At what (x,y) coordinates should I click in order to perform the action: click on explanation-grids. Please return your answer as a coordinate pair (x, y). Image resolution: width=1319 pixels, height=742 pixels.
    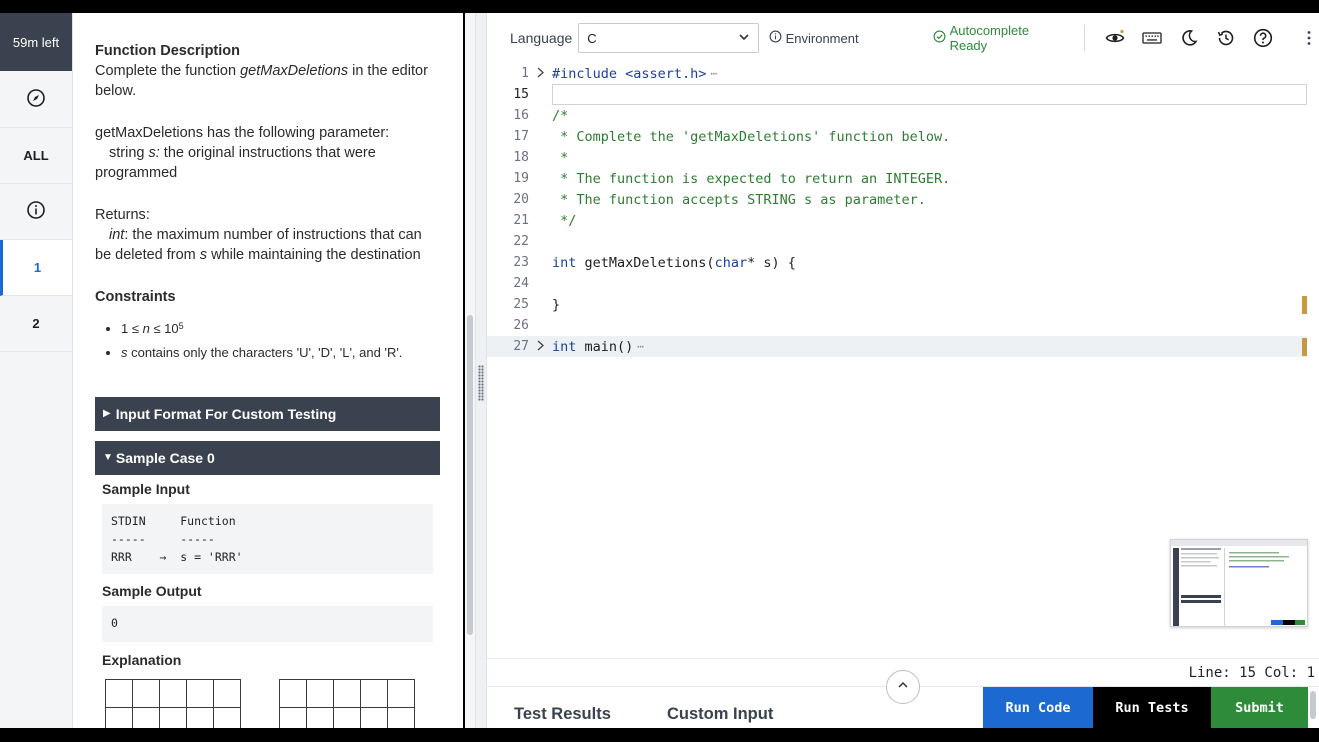
    Looking at the image, I should click on (267, 703).